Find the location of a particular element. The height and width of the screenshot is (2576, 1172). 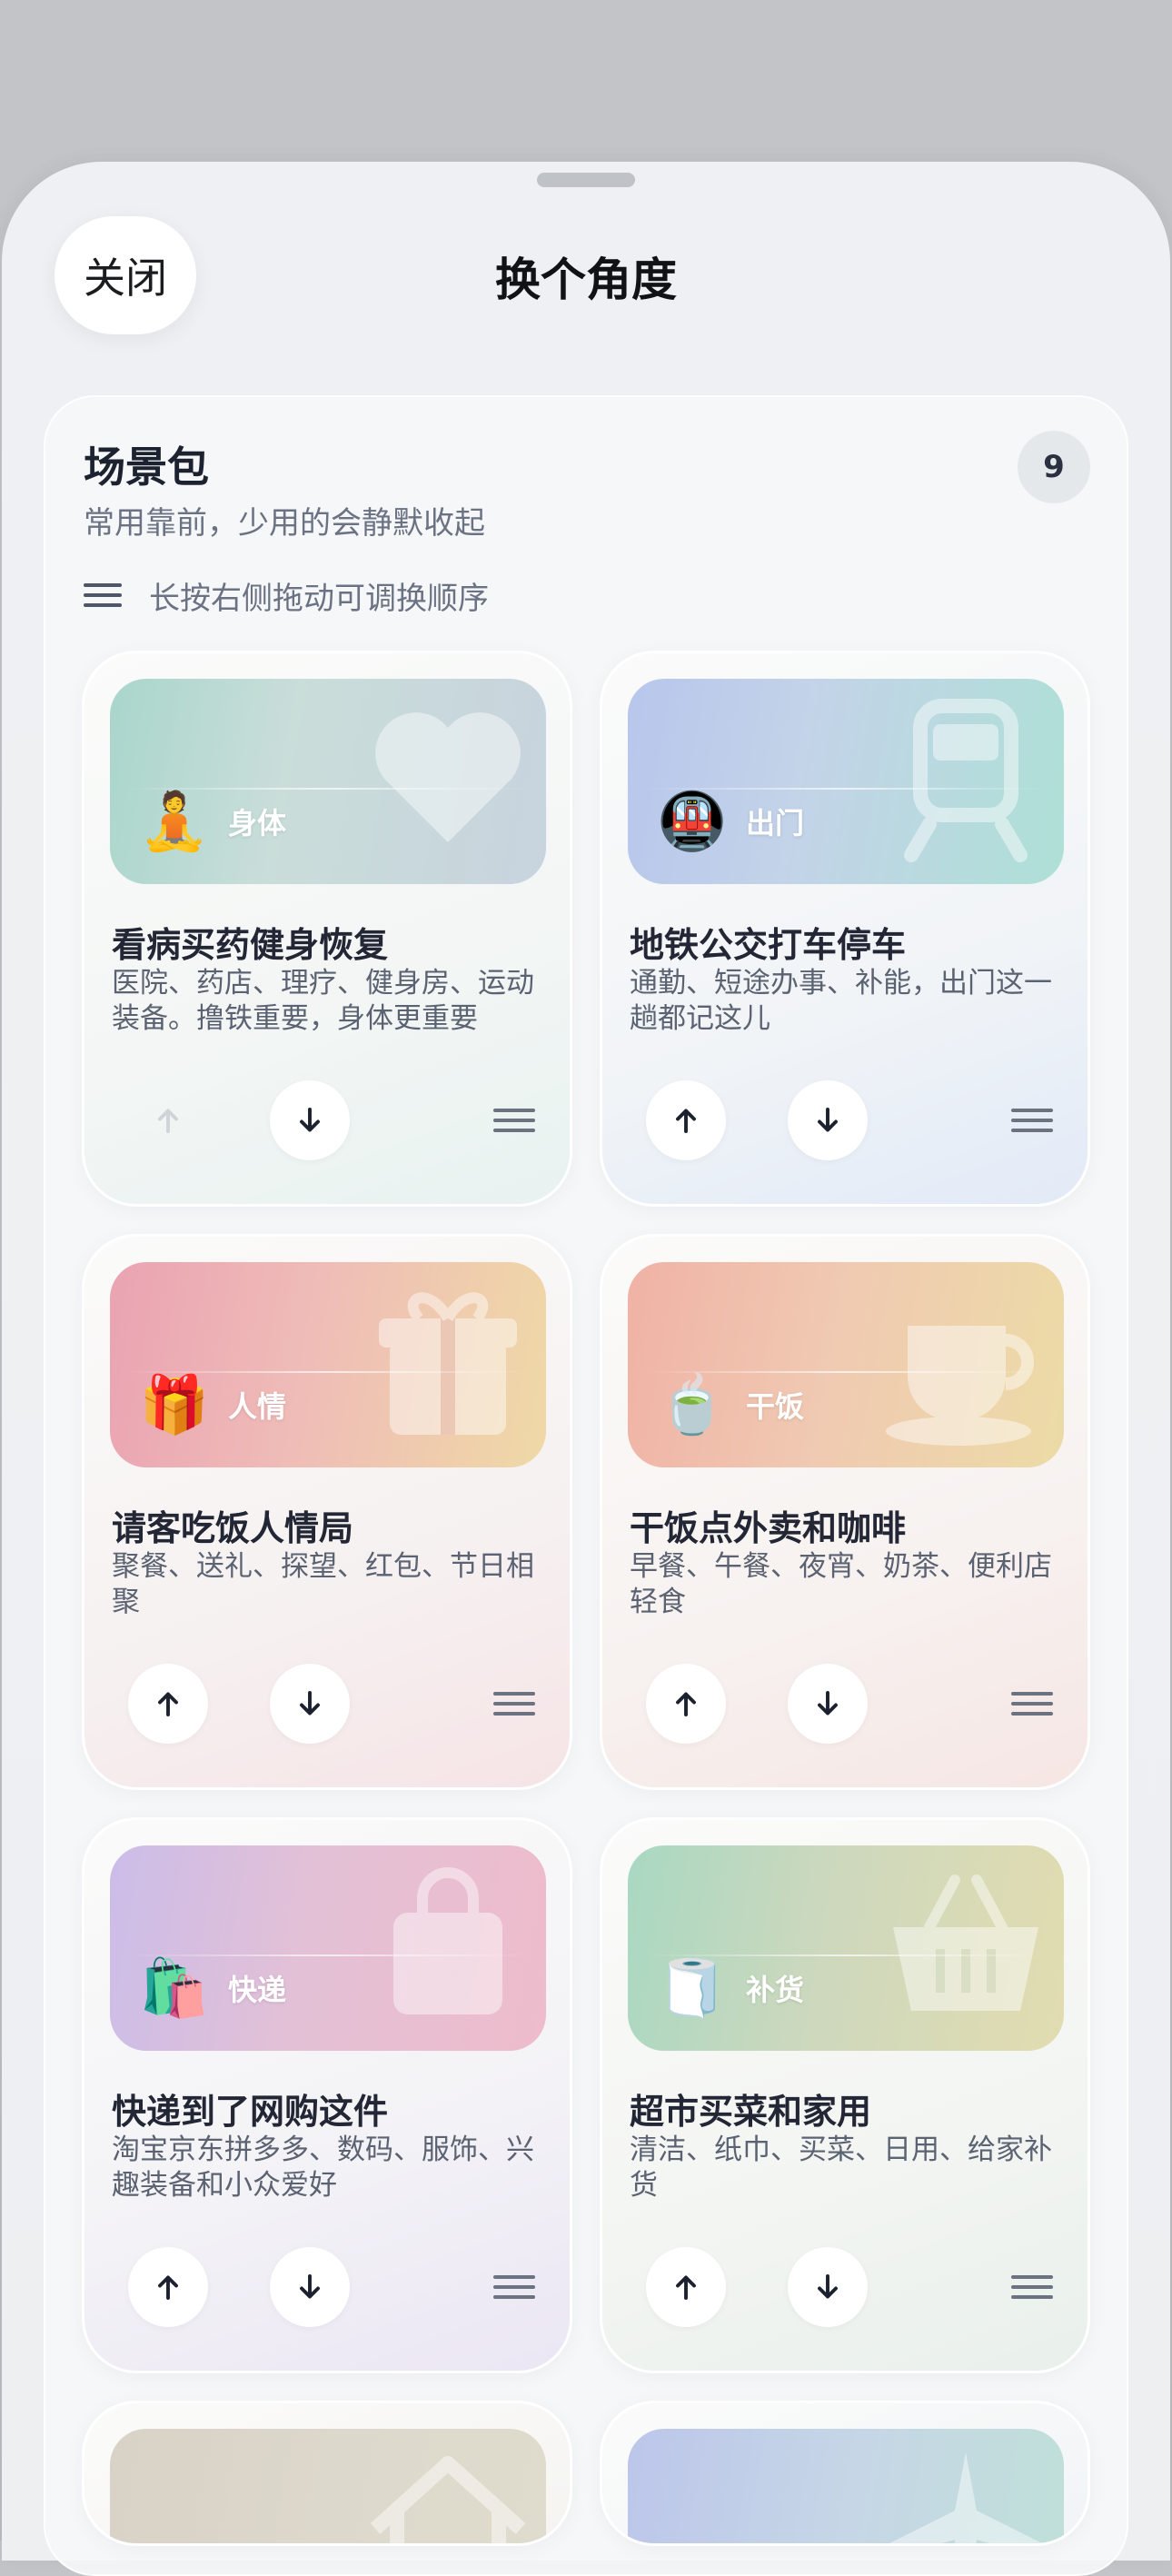

shopping-bags-emoji-icon: 🛍️ is located at coordinates (174, 1988).